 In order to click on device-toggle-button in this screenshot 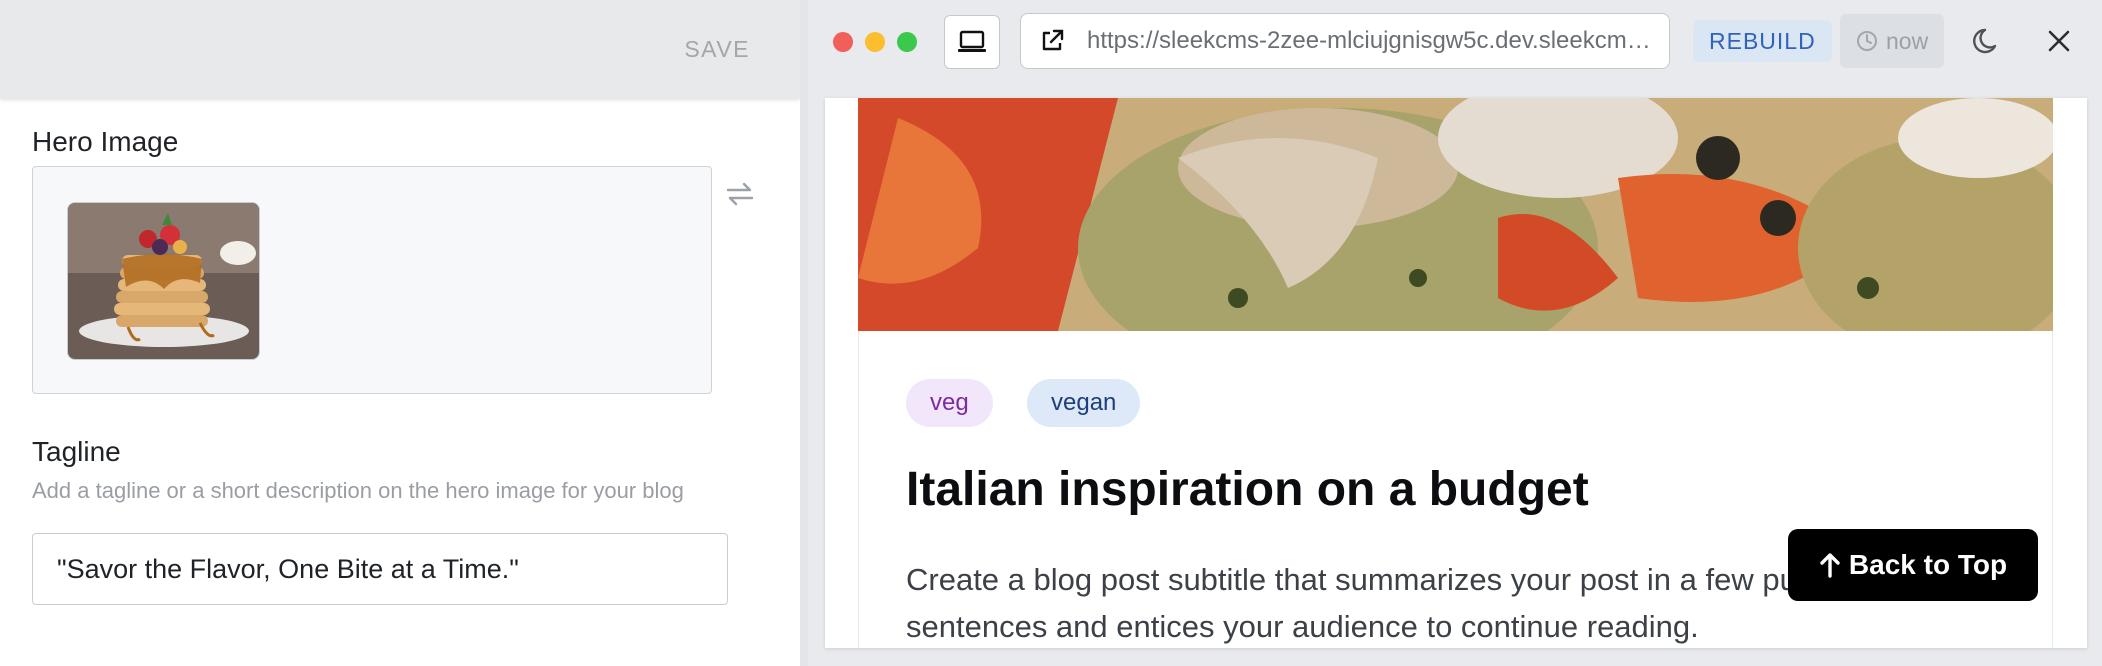, I will do `click(972, 42)`.